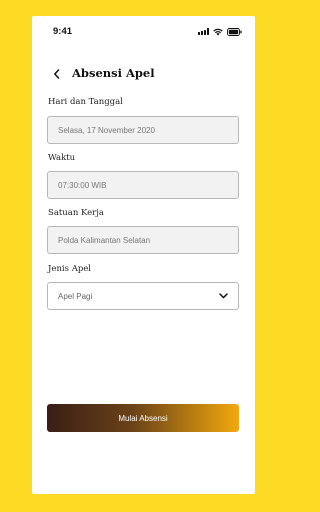 This screenshot has height=512, width=320. I want to click on back-button, so click(56, 74).